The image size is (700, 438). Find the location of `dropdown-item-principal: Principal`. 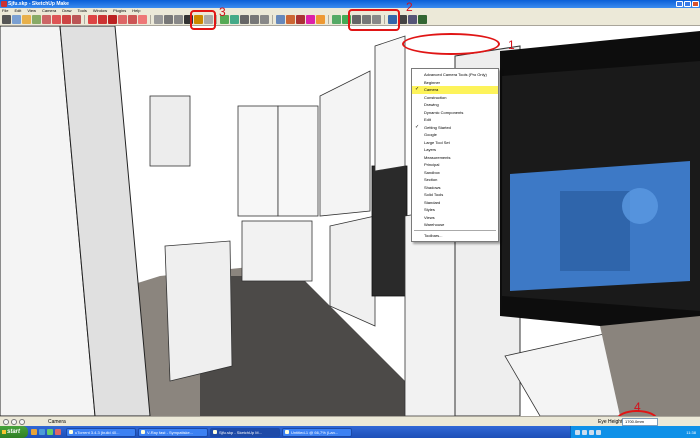

dropdown-item-principal: Principal is located at coordinates (455, 165).